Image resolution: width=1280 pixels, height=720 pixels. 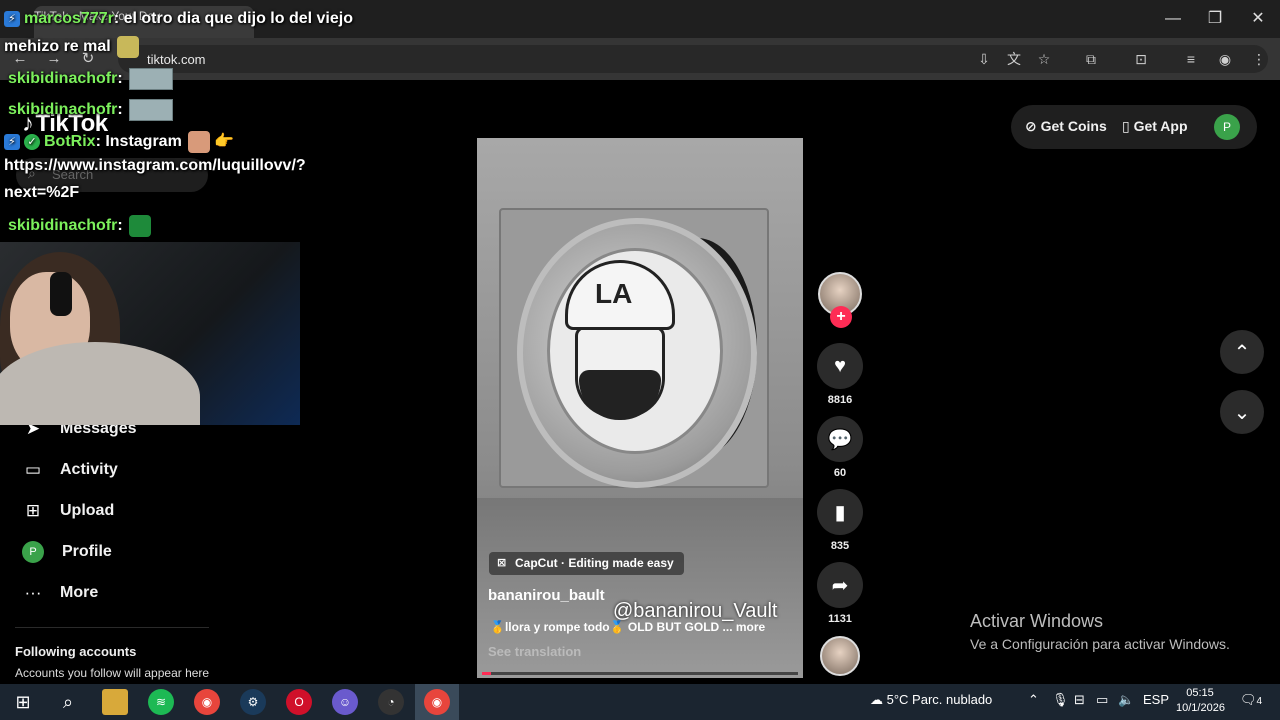 What do you see at coordinates (1259, 59) in the screenshot?
I see `browser-menu-icon: ⋮` at bounding box center [1259, 59].